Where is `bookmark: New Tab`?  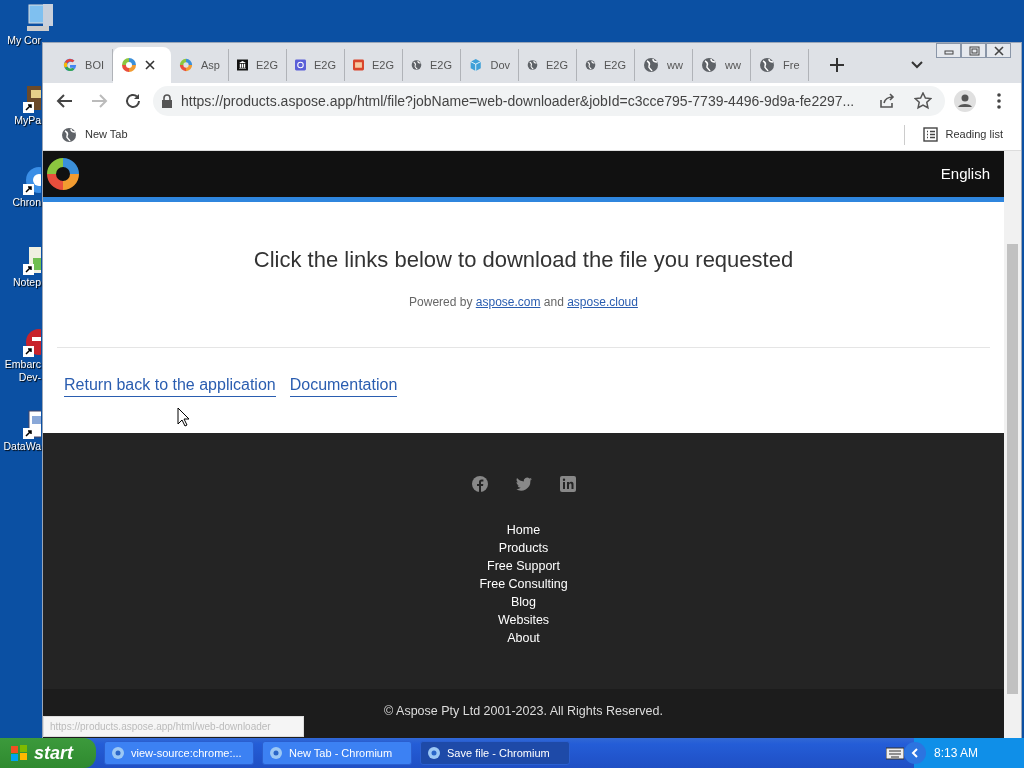
bookmark: New Tab is located at coordinates (94, 134).